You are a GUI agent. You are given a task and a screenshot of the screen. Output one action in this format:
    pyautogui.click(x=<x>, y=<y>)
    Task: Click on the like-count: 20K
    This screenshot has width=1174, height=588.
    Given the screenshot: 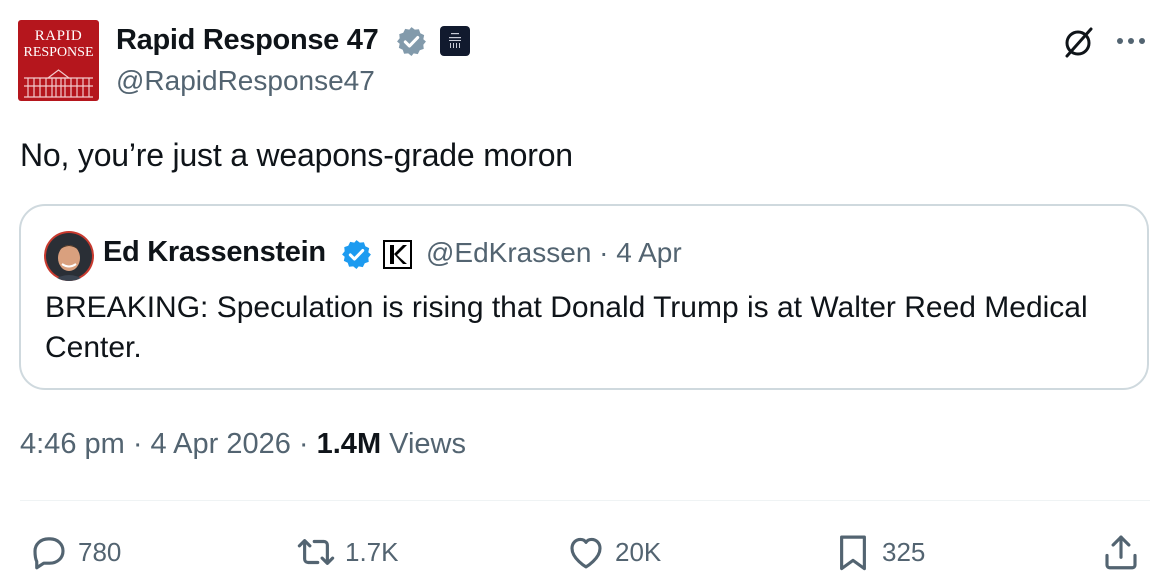 What is the action you would take?
    pyautogui.click(x=638, y=551)
    